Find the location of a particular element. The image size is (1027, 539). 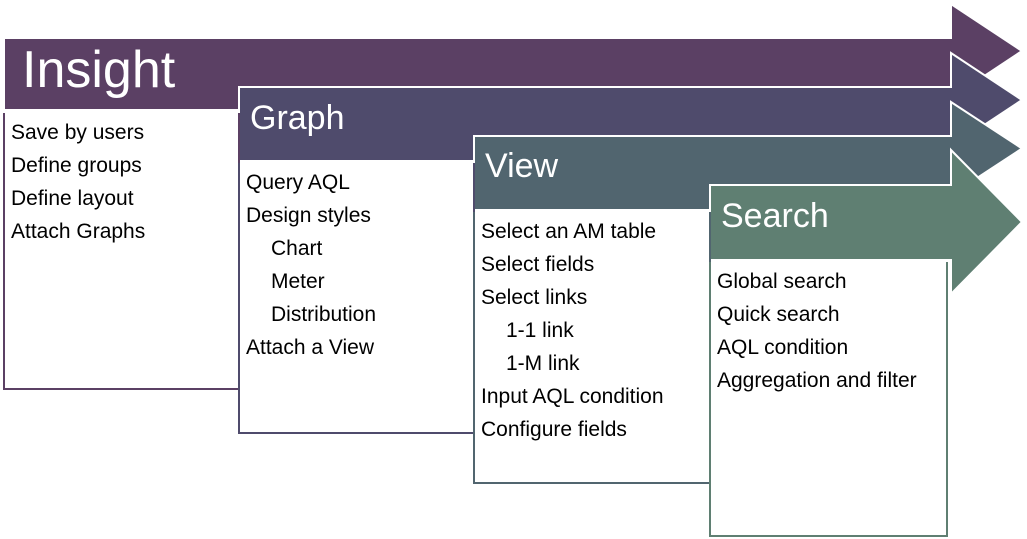

insight-list-item: Define layout is located at coordinates (72, 198).